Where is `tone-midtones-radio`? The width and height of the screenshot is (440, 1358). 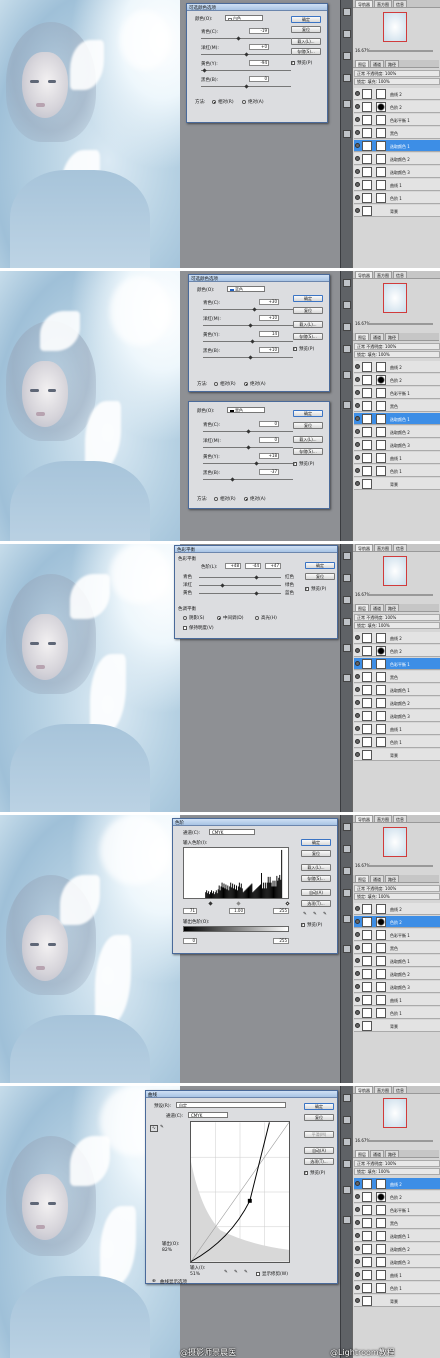
tone-midtones-radio is located at coordinates (219, 618).